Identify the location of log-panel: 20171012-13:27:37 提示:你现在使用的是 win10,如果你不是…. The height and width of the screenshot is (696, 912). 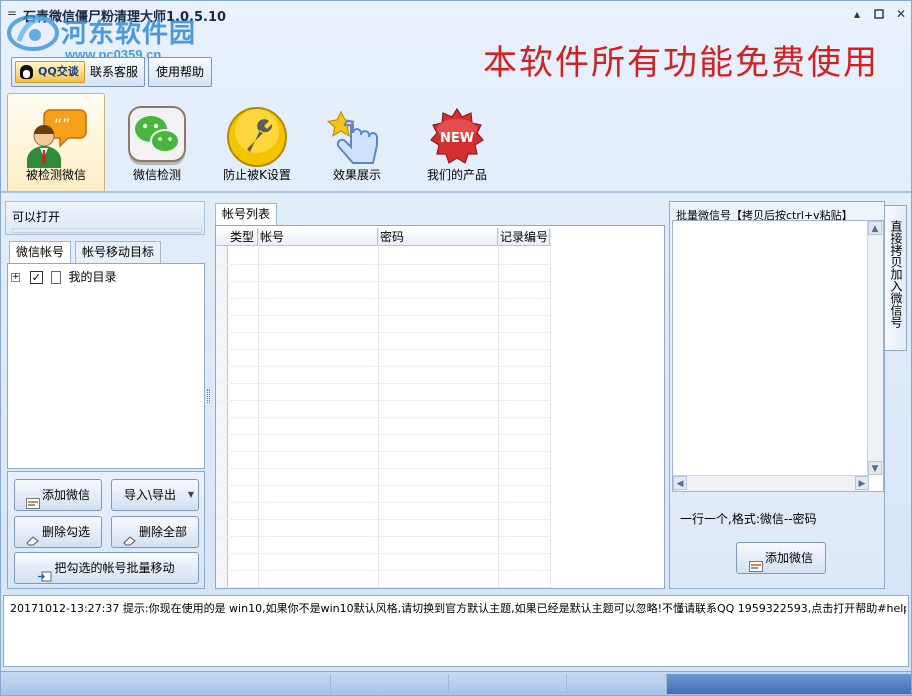
(456, 631).